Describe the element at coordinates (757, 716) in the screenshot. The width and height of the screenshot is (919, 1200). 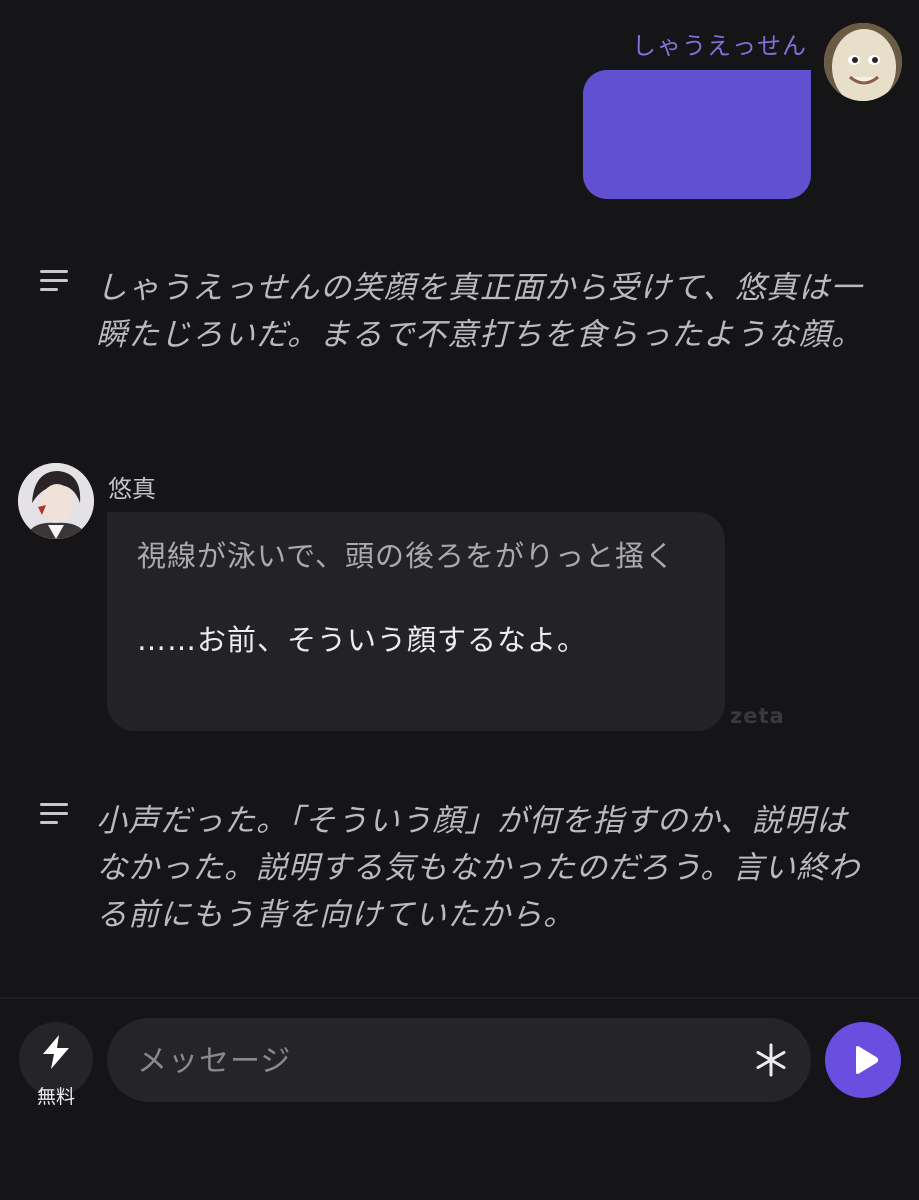
I see `watermark: zeta` at that location.